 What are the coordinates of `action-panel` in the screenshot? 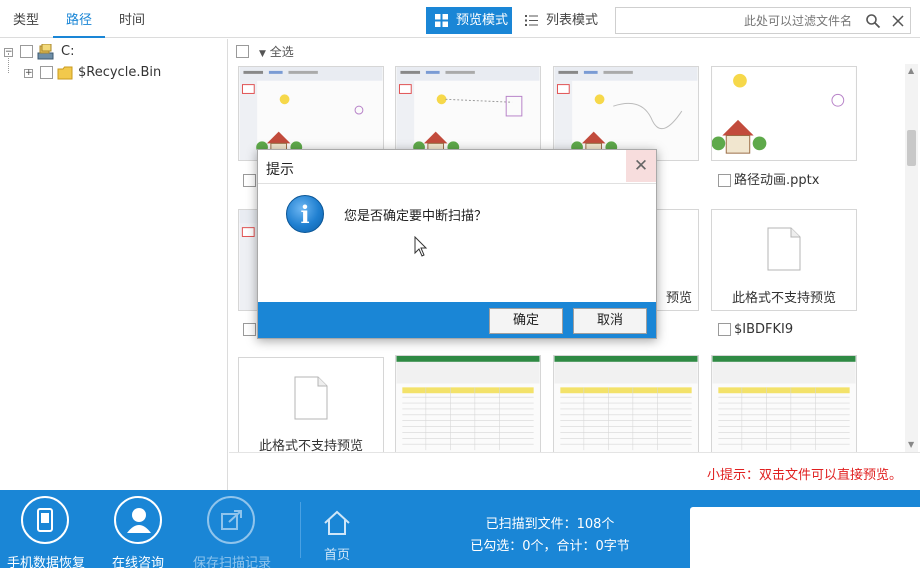 It's located at (805, 537).